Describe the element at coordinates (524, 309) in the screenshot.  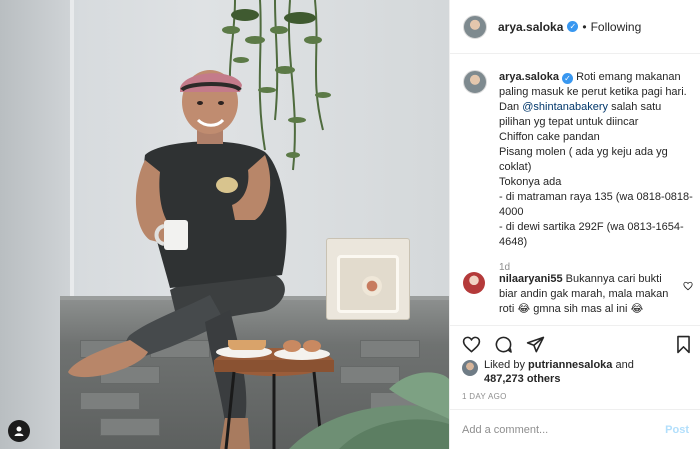
I see `laughing-emoji: 😂` at that location.